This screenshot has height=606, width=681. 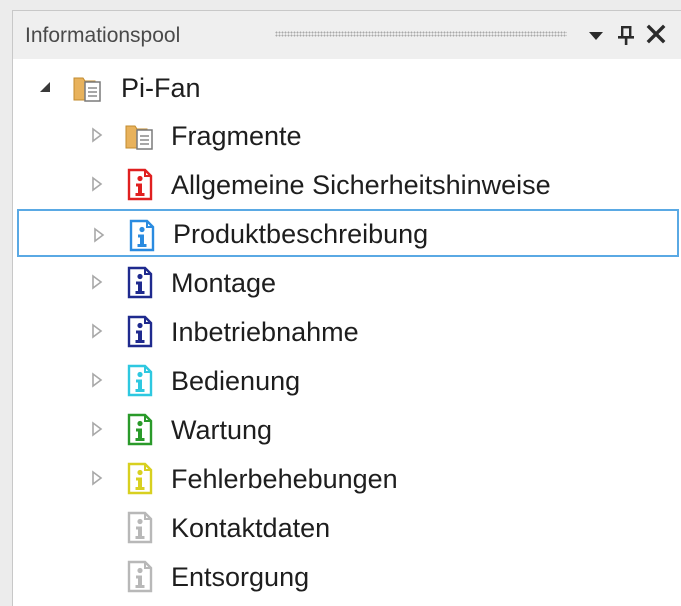 I want to click on tree-item-row: Fehlerbehebungen, so click(x=347, y=478).